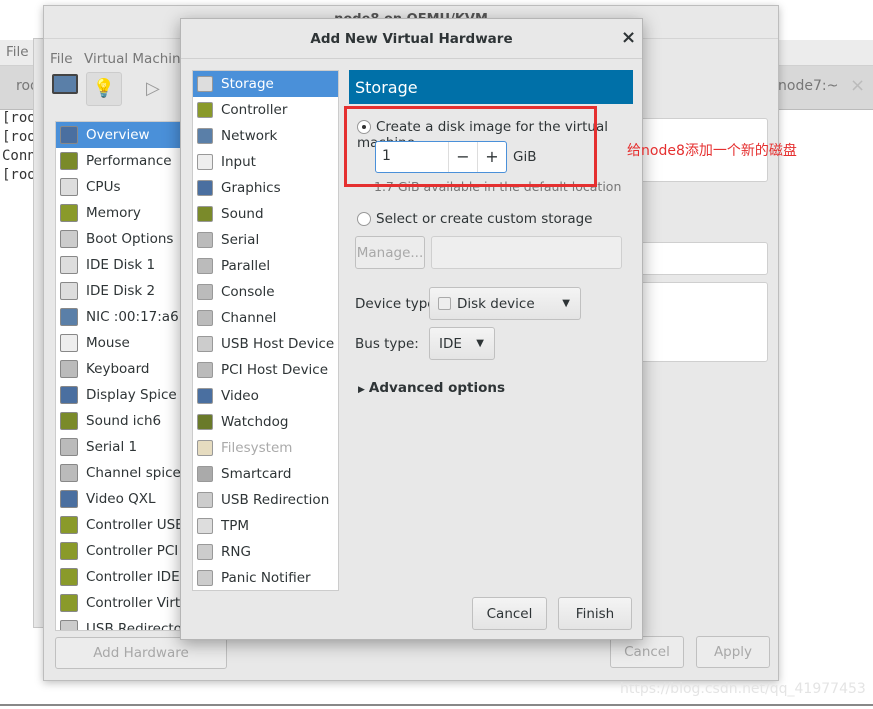 The width and height of the screenshot is (873, 709). What do you see at coordinates (857, 85) in the screenshot?
I see `tab-close-icon: ×` at bounding box center [857, 85].